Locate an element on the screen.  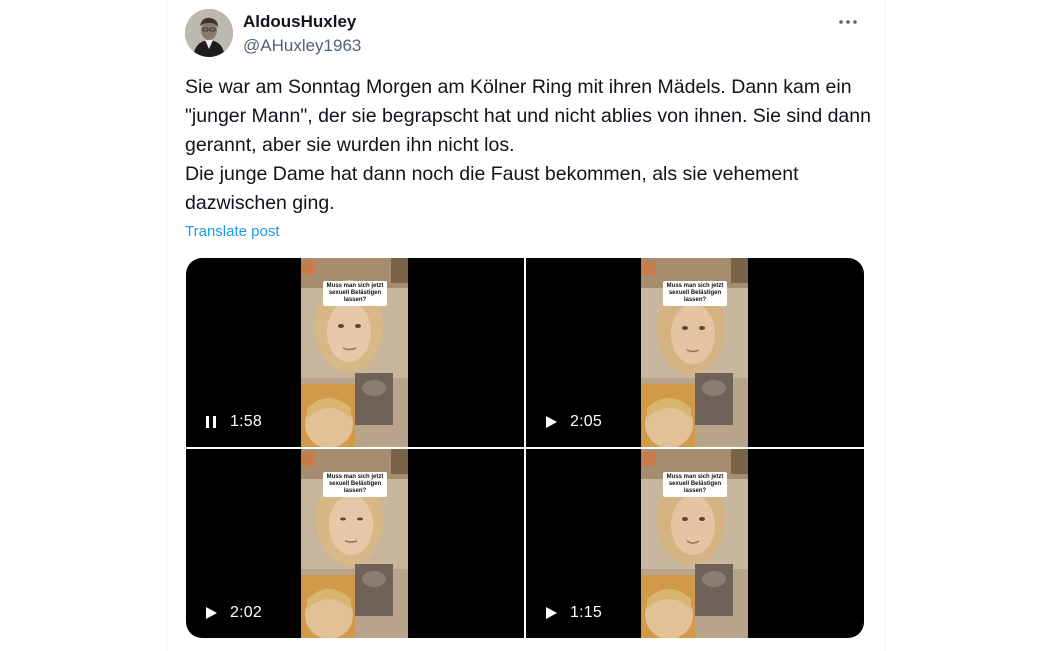
more-options-button is located at coordinates (848, 22).